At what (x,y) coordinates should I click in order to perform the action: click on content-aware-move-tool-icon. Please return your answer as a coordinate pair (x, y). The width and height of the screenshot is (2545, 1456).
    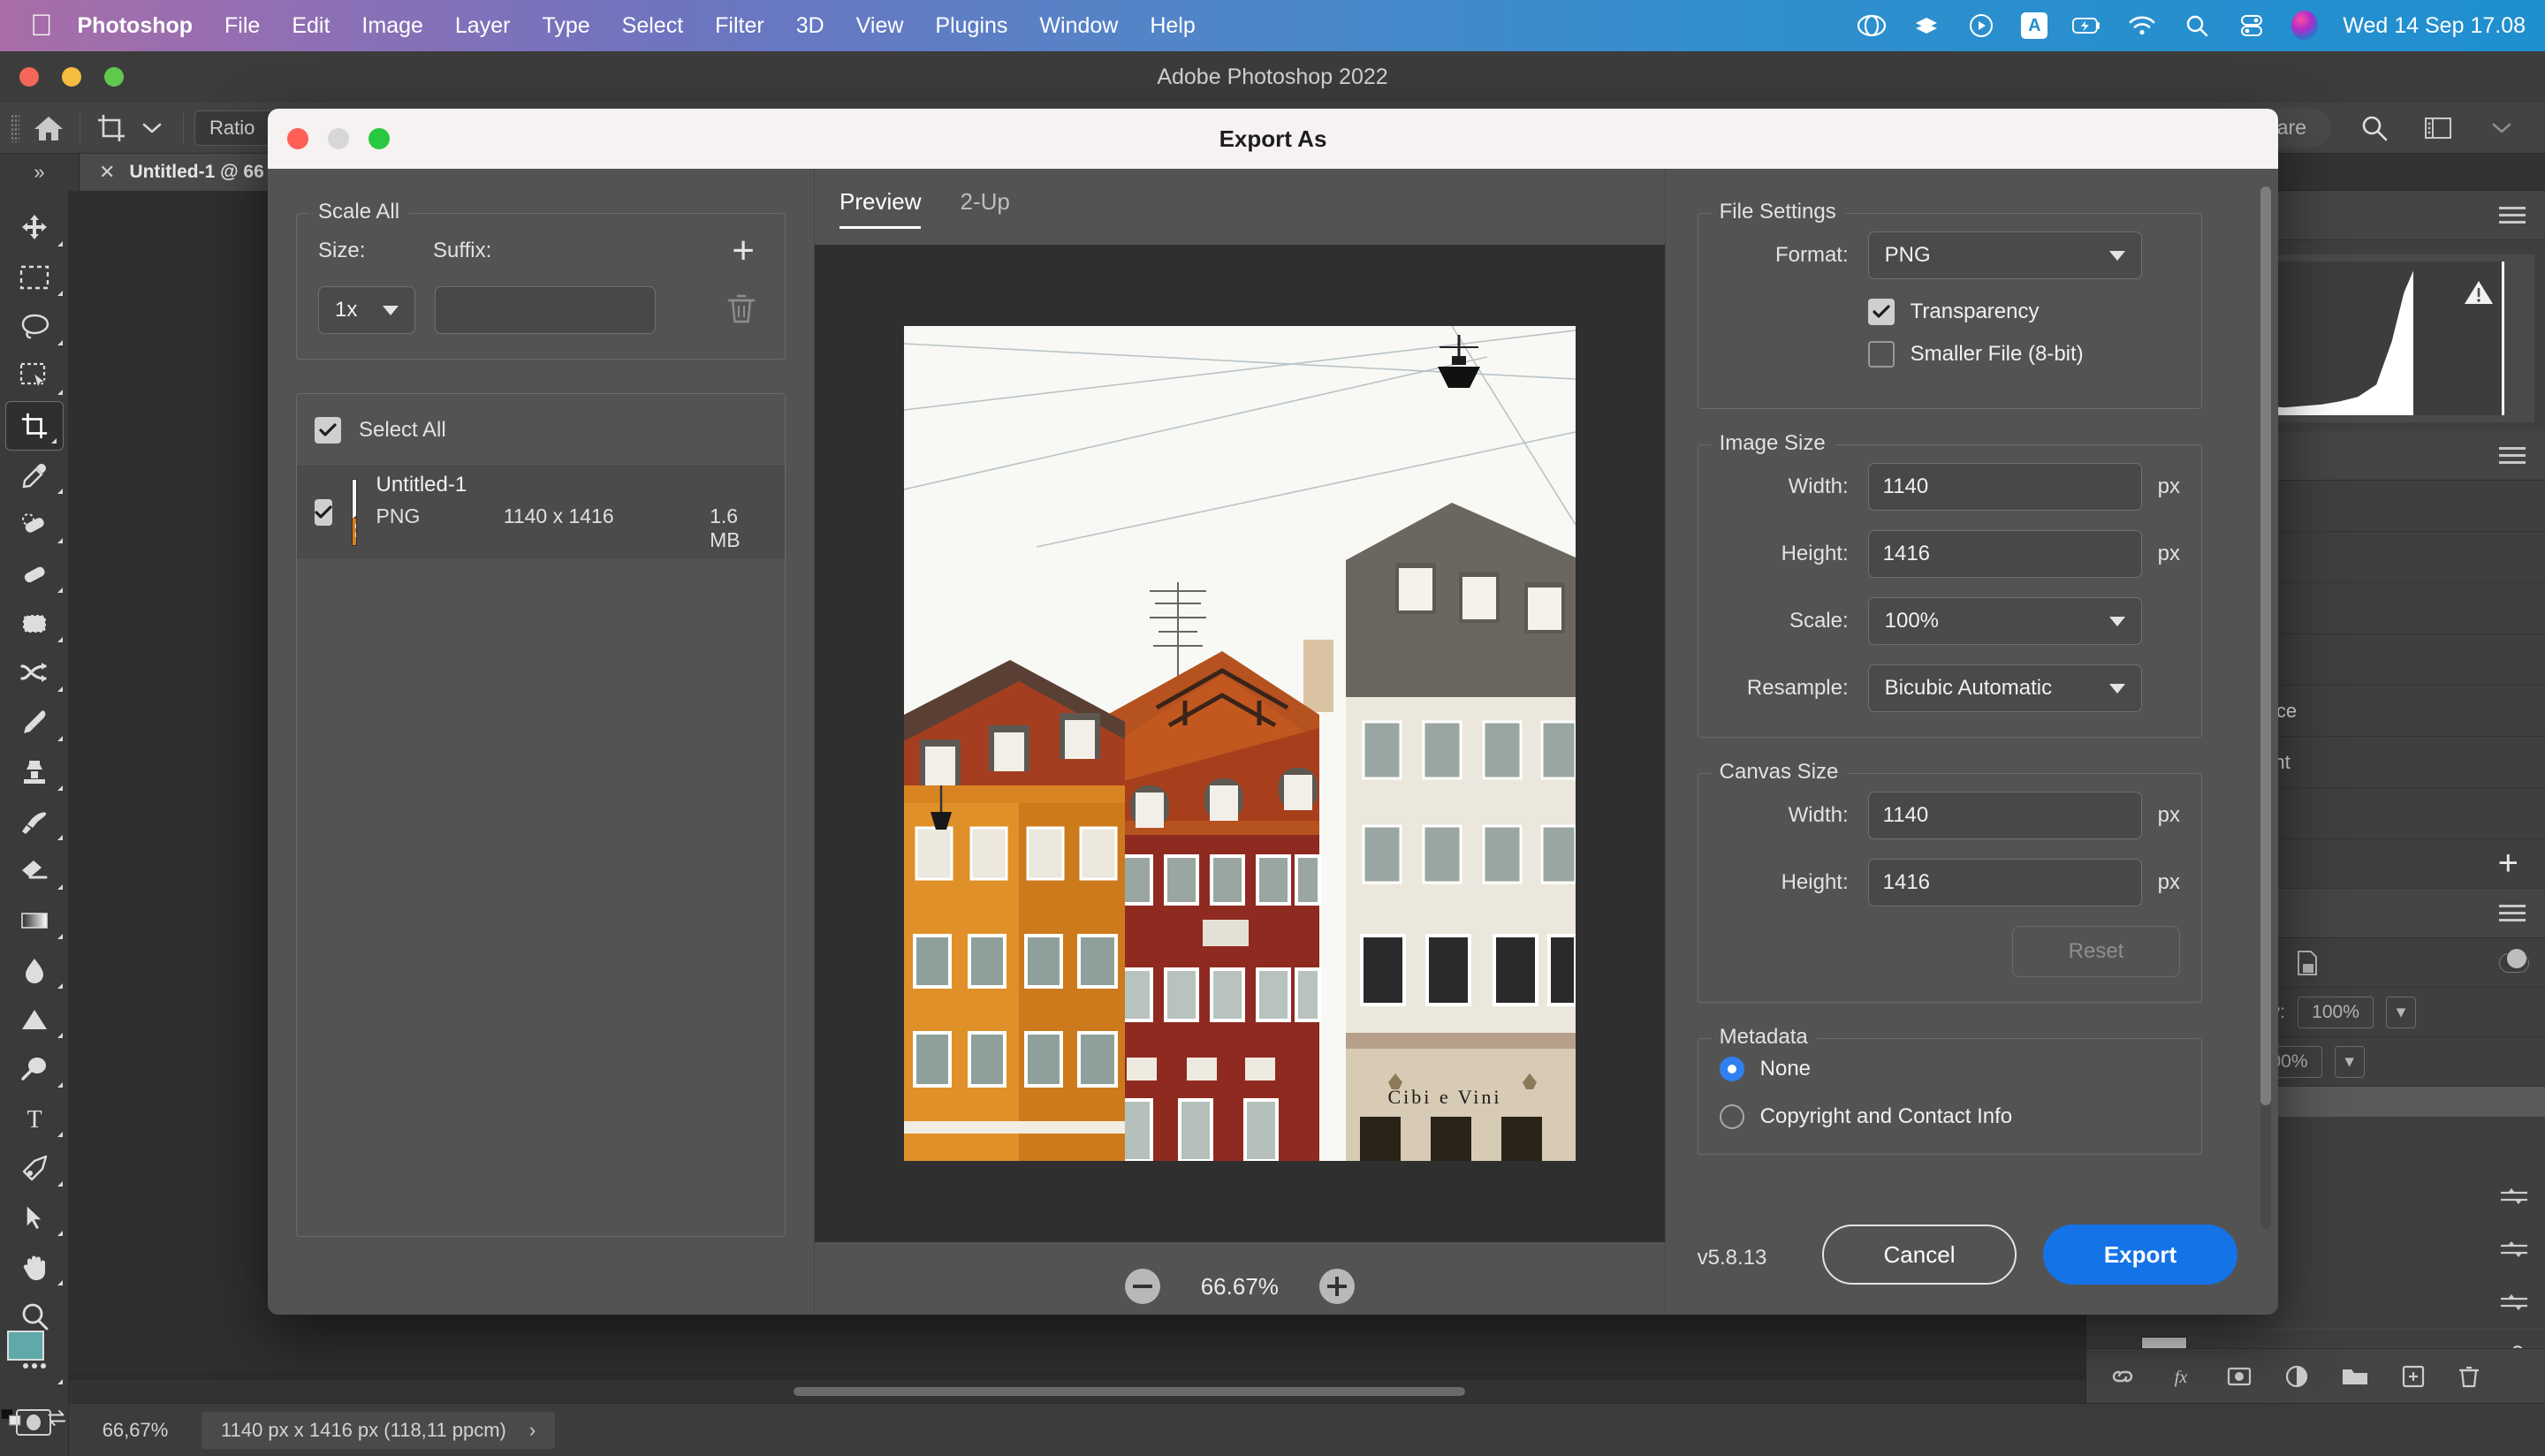
    Looking at the image, I should click on (34, 673).